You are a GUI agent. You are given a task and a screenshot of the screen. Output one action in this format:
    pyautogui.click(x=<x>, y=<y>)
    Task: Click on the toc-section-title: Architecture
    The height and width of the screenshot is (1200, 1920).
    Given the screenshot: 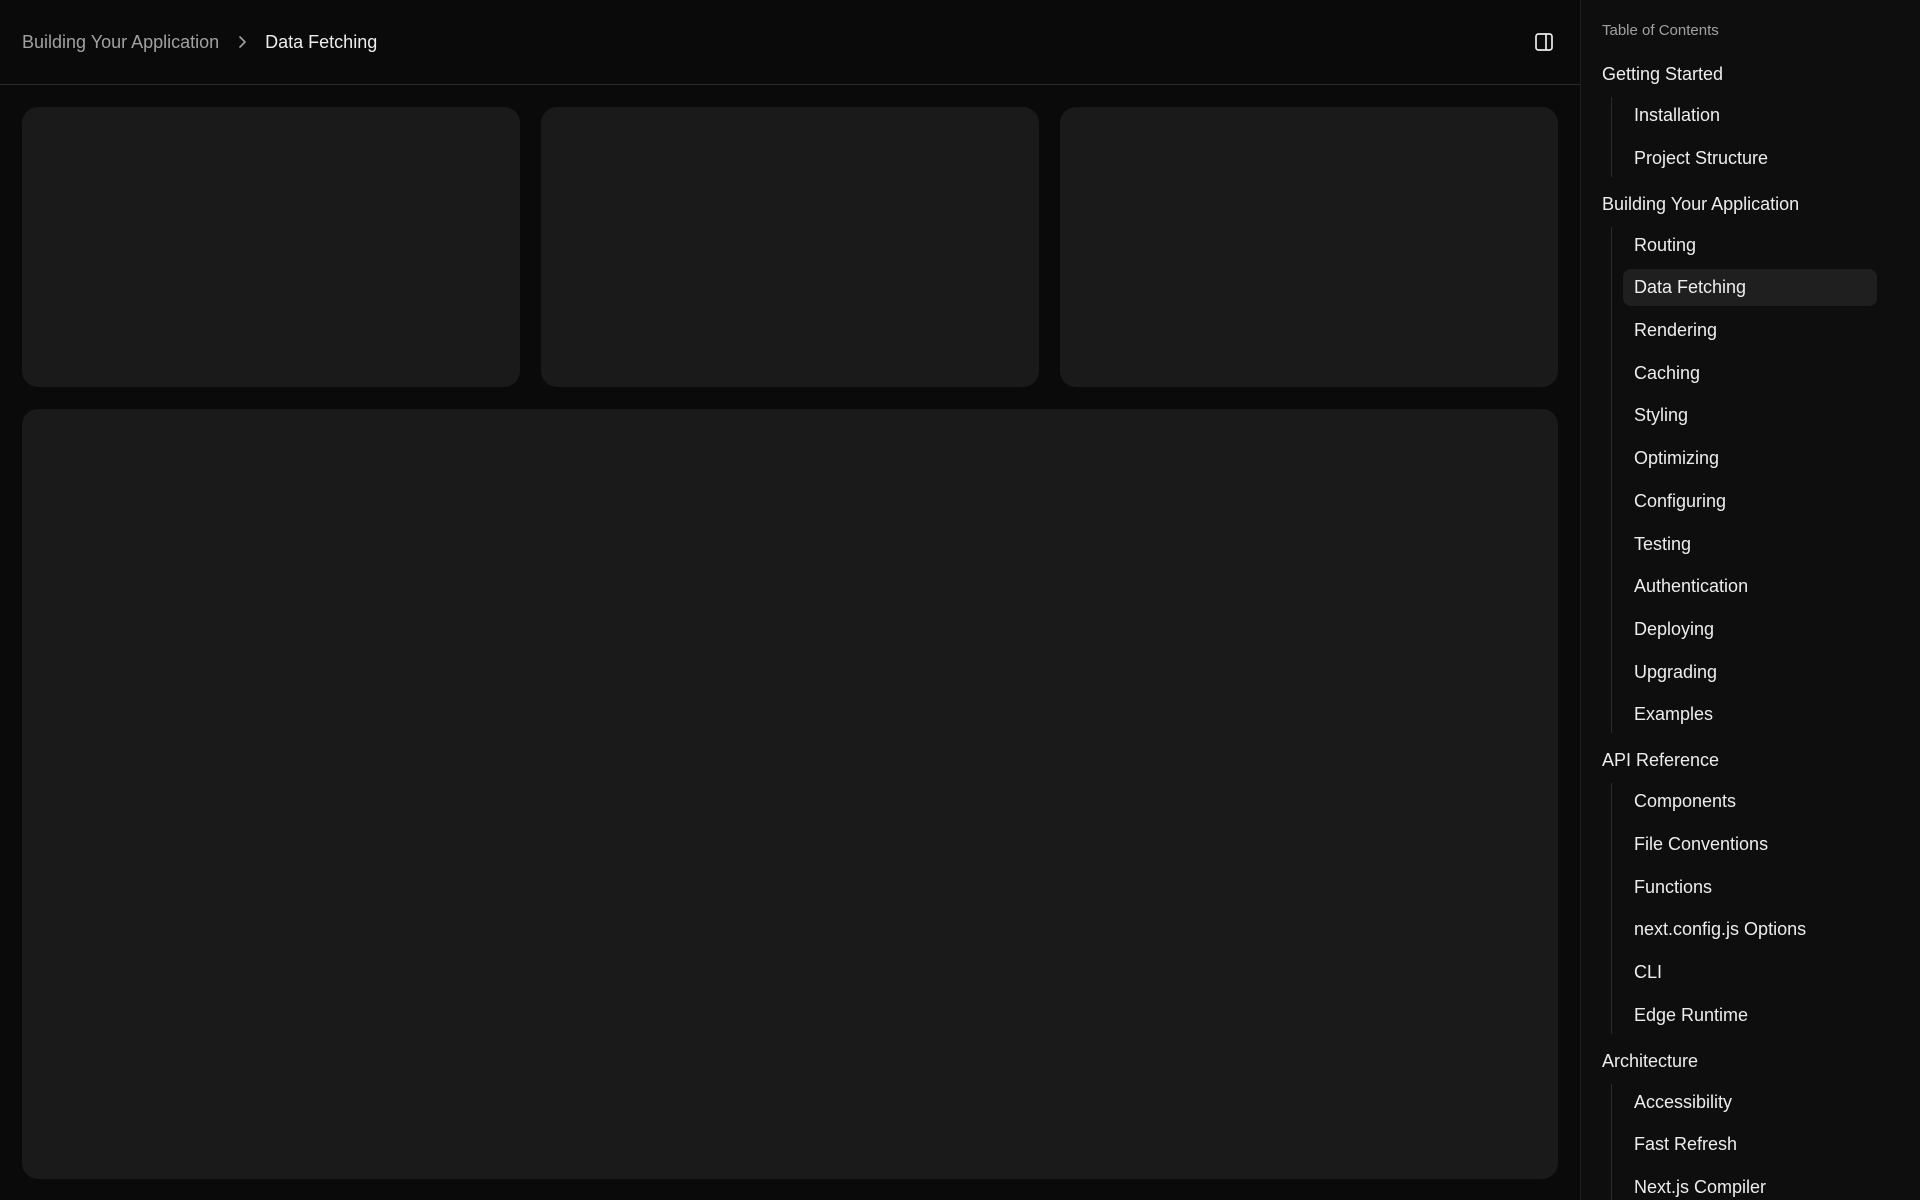 What is the action you would take?
    pyautogui.click(x=1750, y=1061)
    